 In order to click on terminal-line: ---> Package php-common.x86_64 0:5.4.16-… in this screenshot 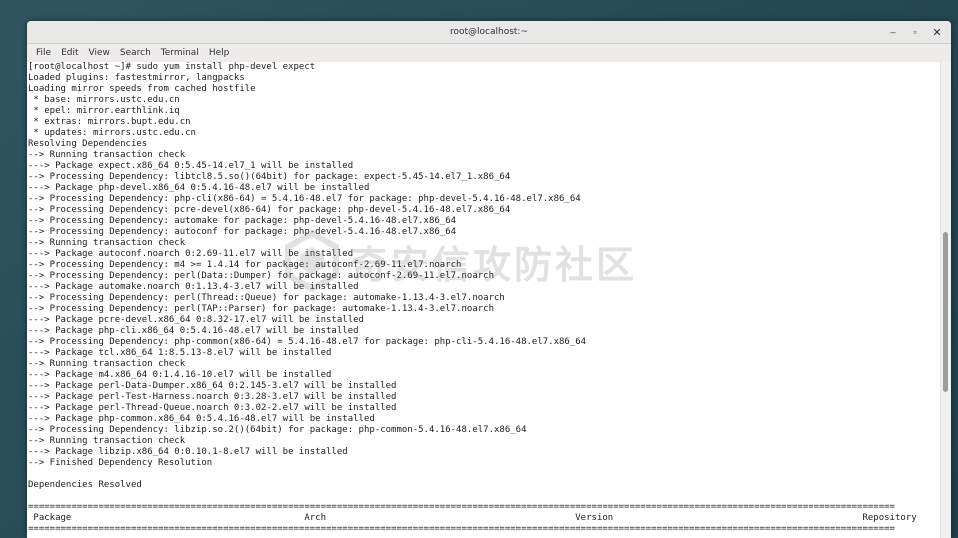, I will do `click(201, 419)`.